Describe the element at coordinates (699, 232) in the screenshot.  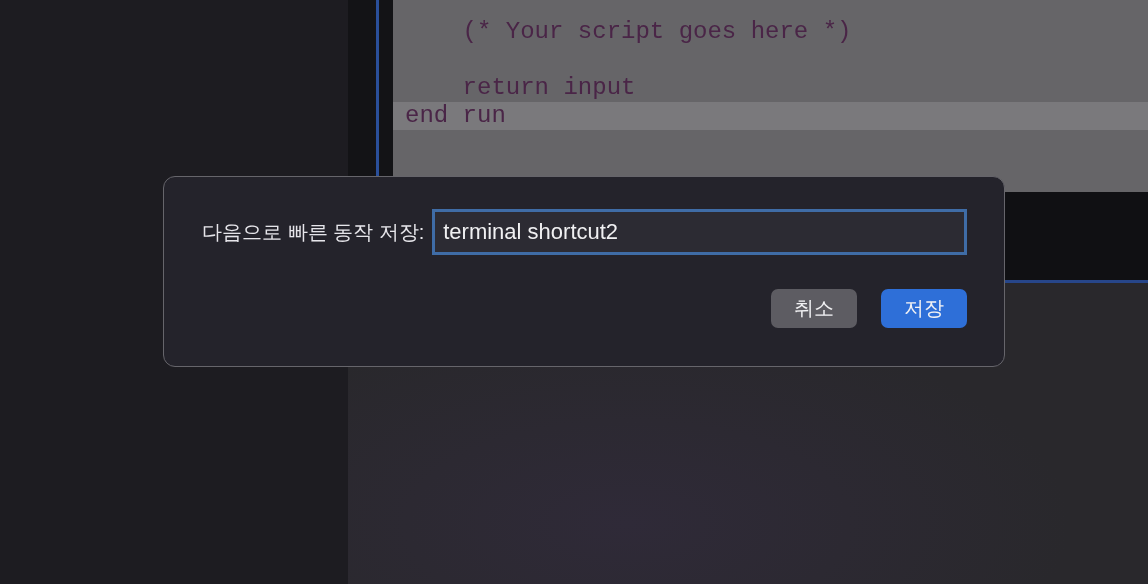
I see `name-input-field: terminal shortcut2` at that location.